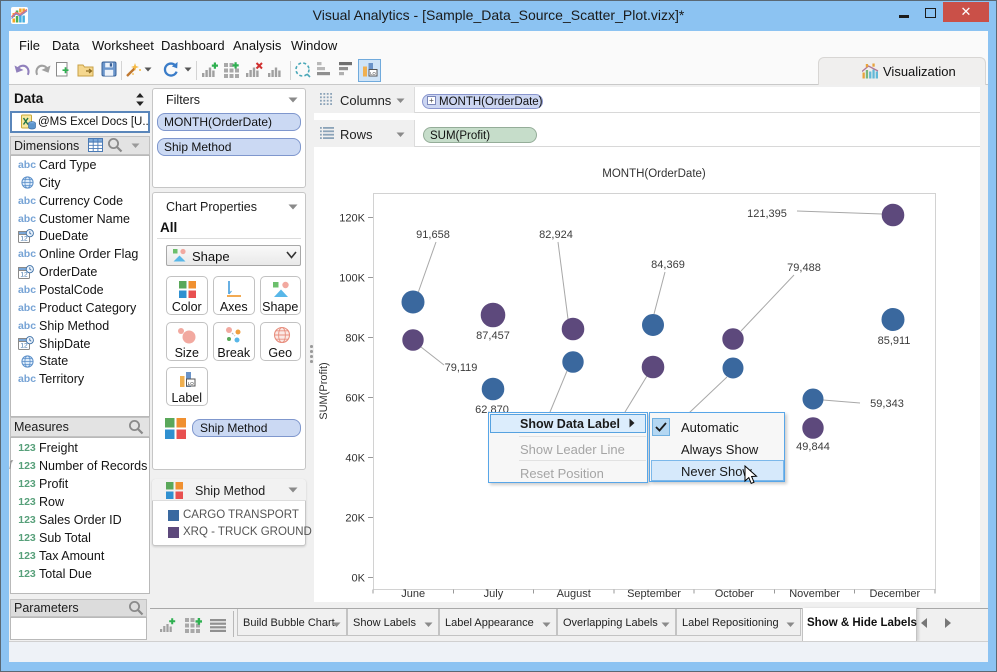 The height and width of the screenshot is (672, 997). I want to click on svg-text: December, so click(894, 594).